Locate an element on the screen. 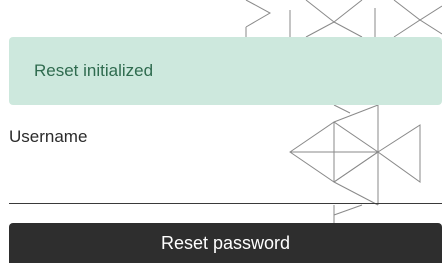 This screenshot has height=263, width=442. alert-message: Reset initialized is located at coordinates (94, 70).